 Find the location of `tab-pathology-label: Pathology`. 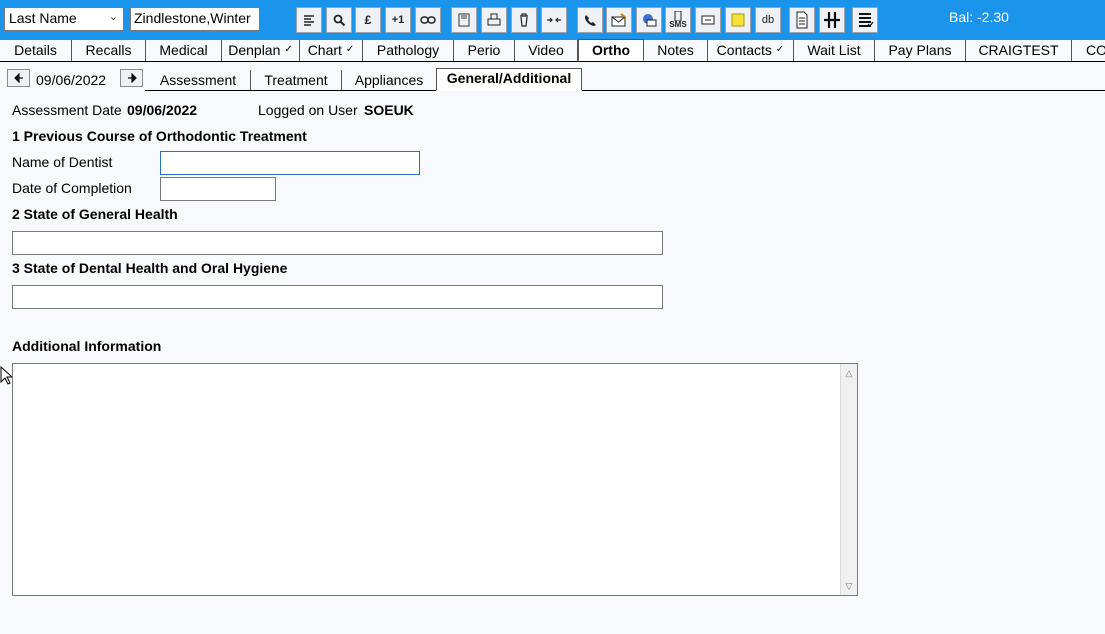

tab-pathology-label: Pathology is located at coordinates (408, 50).